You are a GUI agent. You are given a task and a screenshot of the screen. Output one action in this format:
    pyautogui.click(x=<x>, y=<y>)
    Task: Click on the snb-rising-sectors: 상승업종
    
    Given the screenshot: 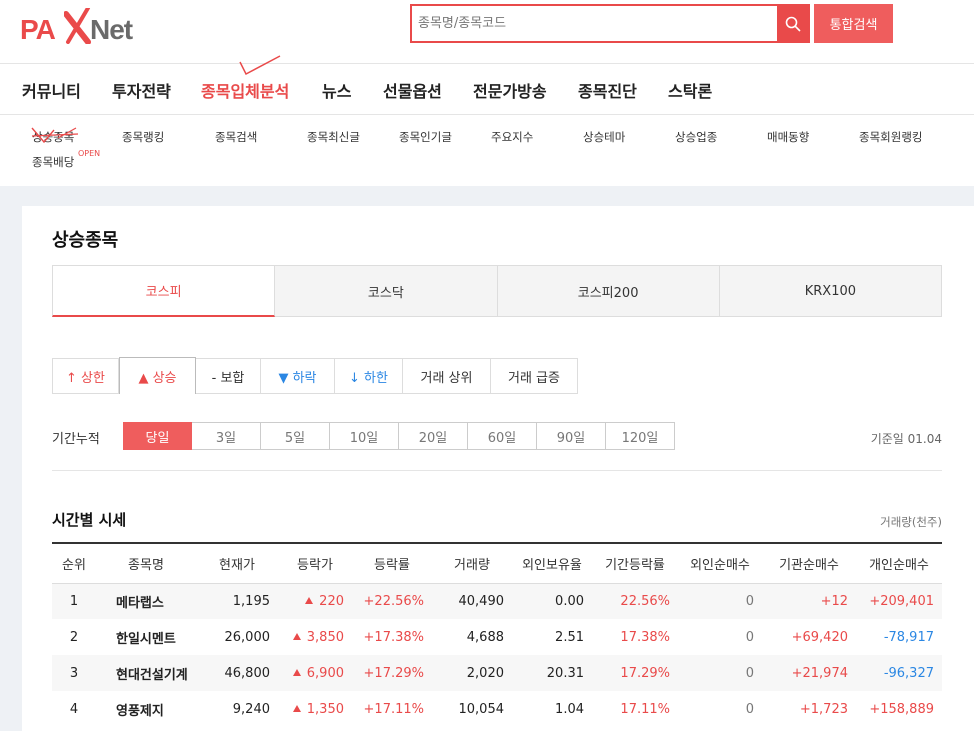 What is the action you would take?
    pyautogui.click(x=696, y=137)
    